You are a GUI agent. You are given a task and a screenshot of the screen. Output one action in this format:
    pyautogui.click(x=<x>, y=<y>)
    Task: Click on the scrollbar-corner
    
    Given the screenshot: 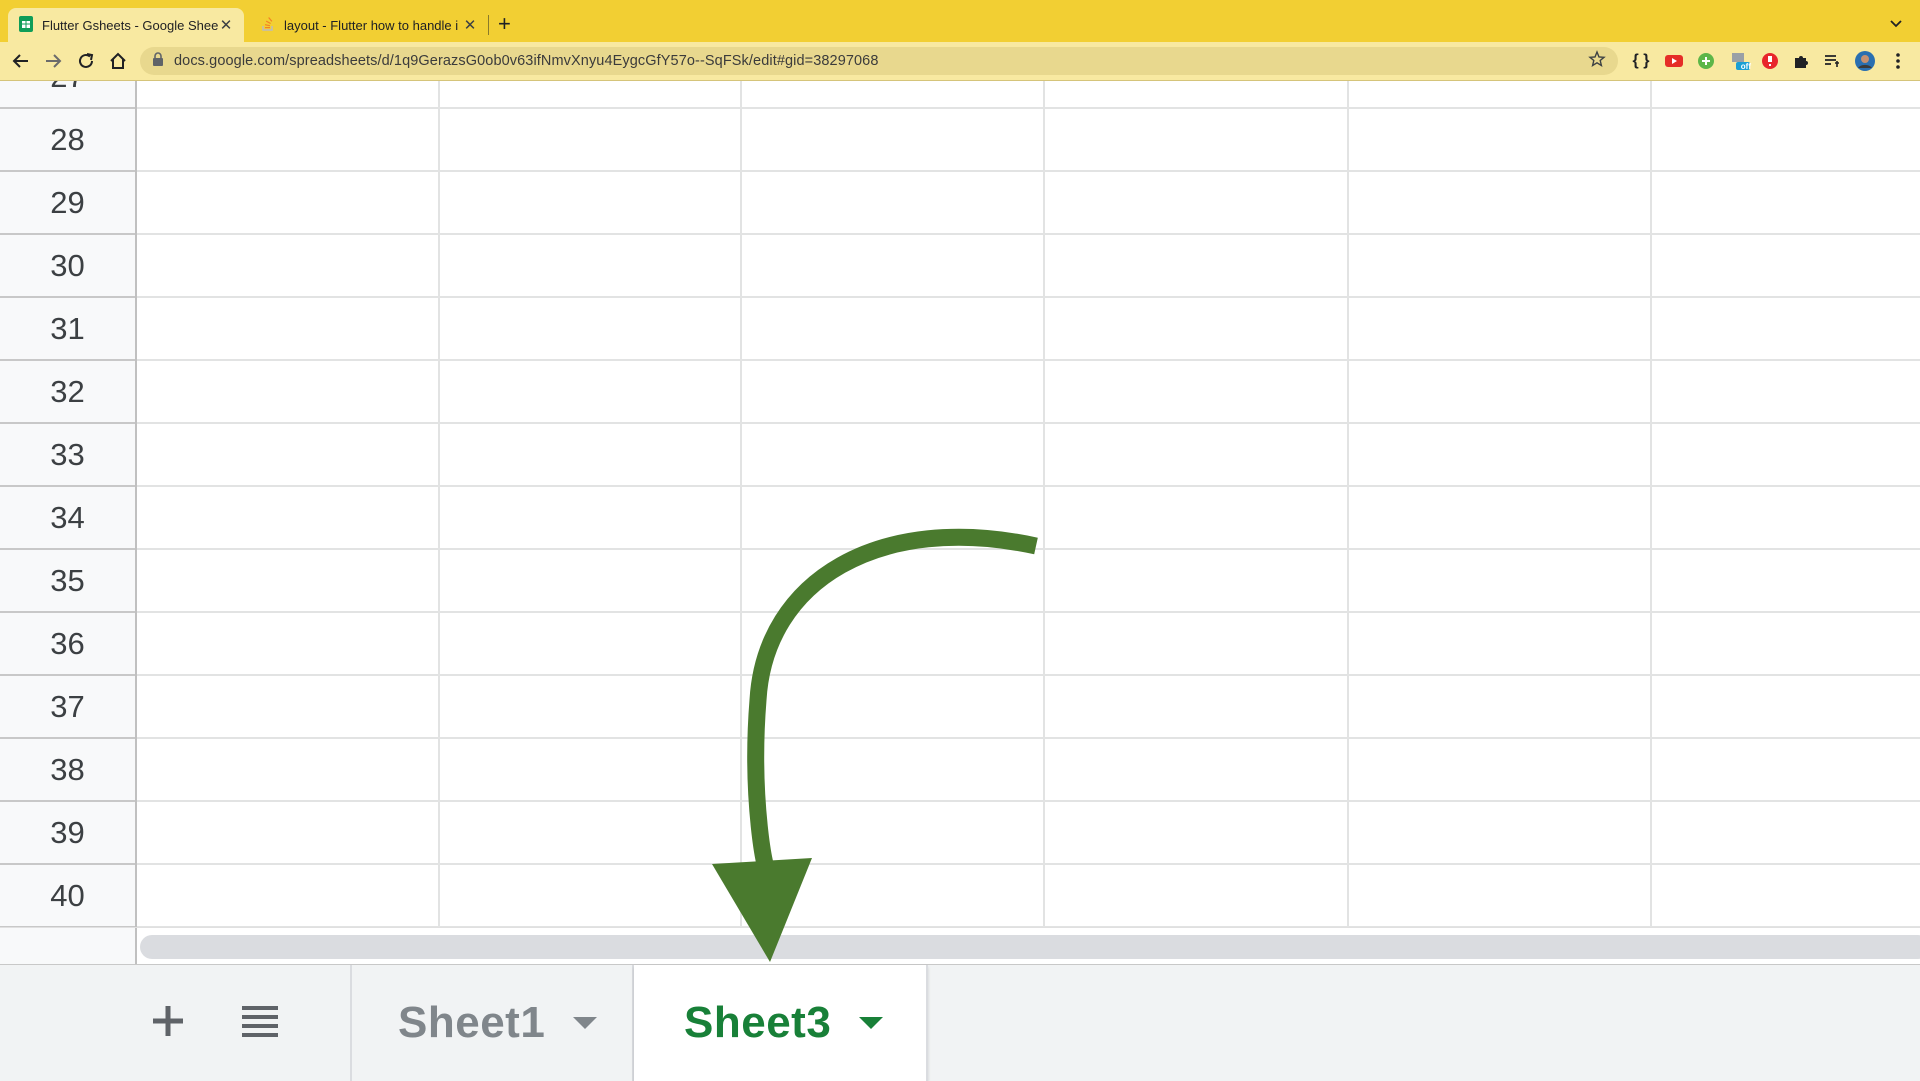 What is the action you would take?
    pyautogui.click(x=68, y=946)
    